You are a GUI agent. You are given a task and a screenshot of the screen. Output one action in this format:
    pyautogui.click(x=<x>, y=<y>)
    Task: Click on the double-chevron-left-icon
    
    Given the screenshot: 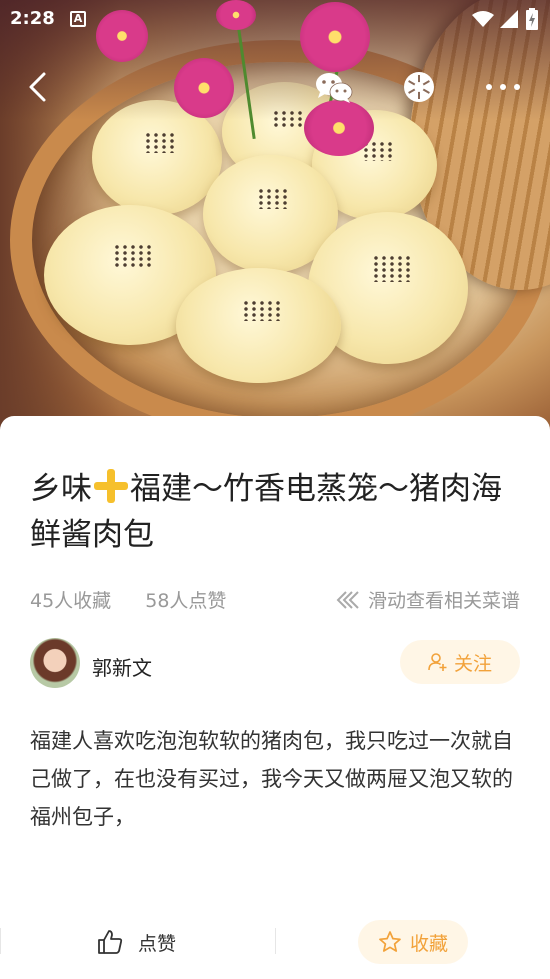 What is the action you would take?
    pyautogui.click(x=347, y=599)
    